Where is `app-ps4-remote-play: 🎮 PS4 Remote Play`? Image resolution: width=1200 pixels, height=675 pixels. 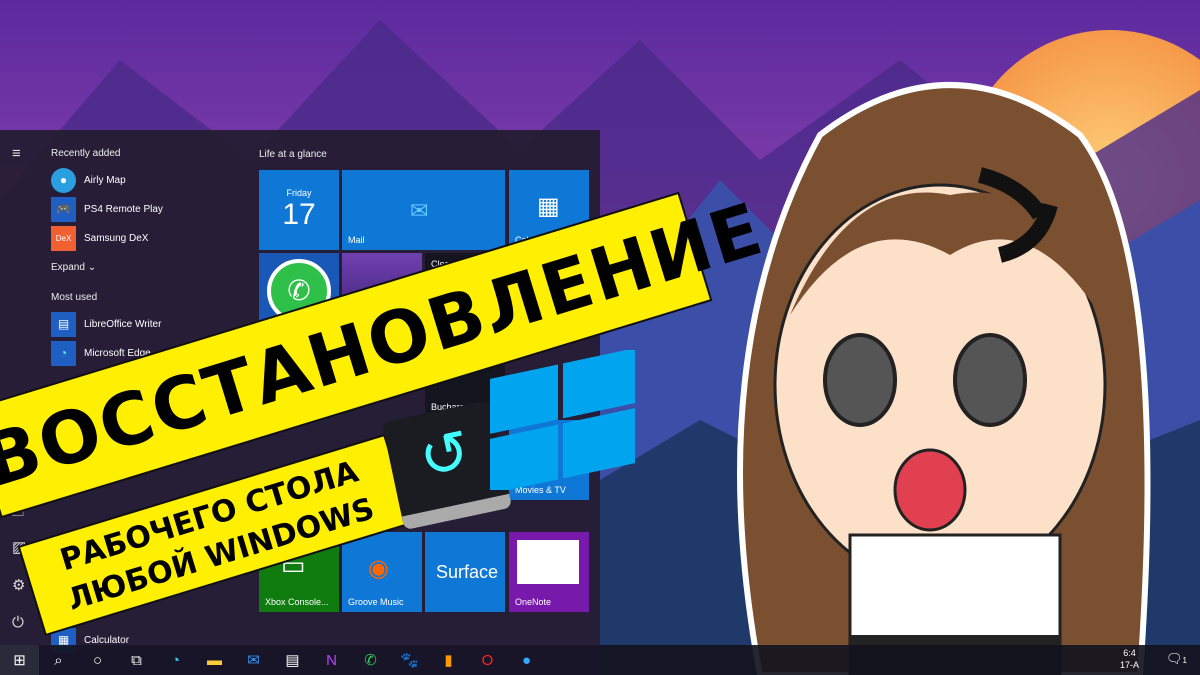
app-ps4-remote-play: 🎮 PS4 Remote Play is located at coordinates (107, 209).